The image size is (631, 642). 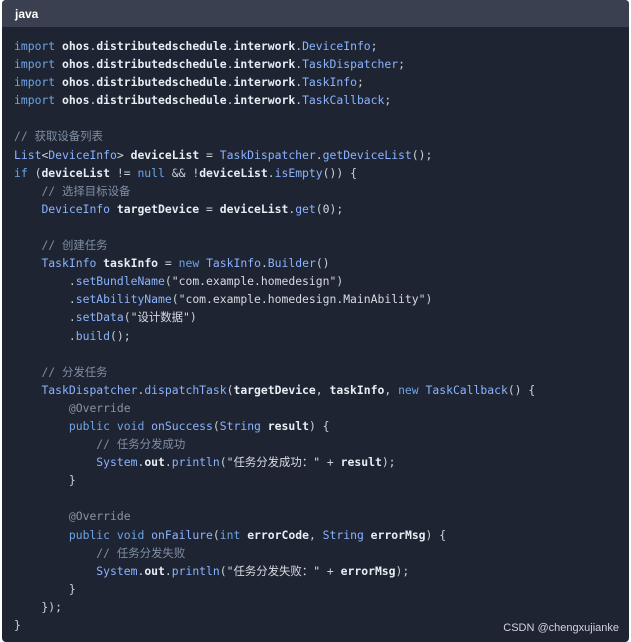 I want to click on code-token: String, so click(x=343, y=534).